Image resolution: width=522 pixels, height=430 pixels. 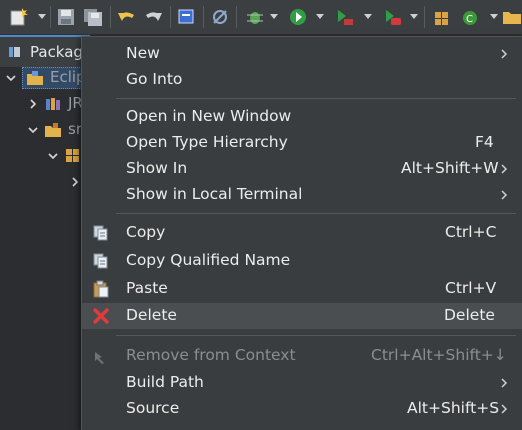 What do you see at coordinates (453, 408) in the screenshot?
I see `menu-item-shortcut: Alt+Shift+S` at bounding box center [453, 408].